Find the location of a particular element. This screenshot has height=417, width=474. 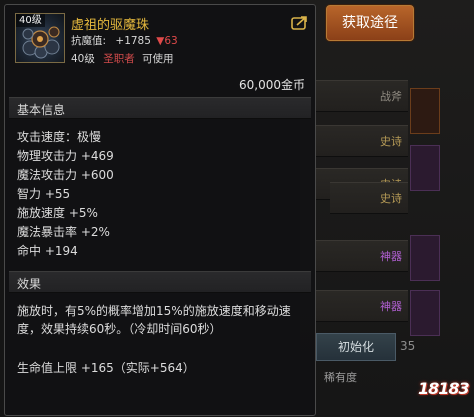

site-watermark: 18183 is located at coordinates (444, 388).